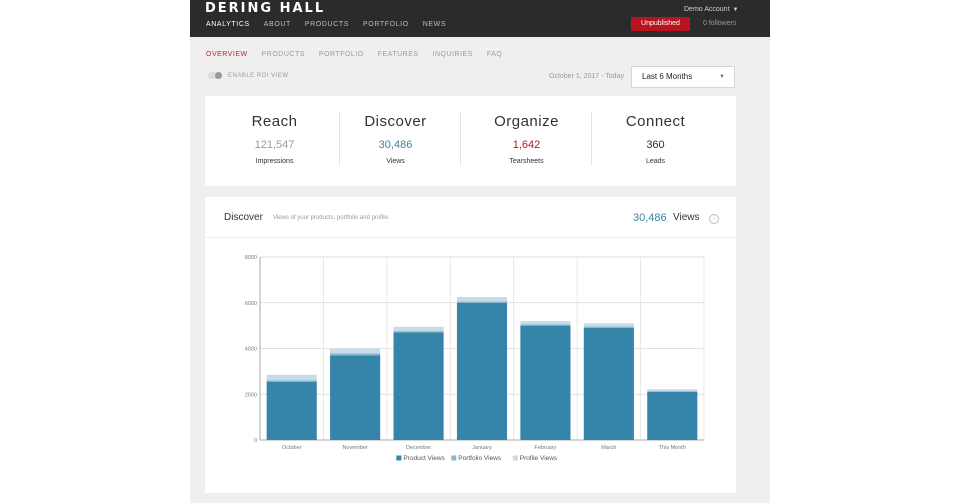 This screenshot has height=503, width=960. Describe the element at coordinates (608, 448) in the screenshot. I see `x-tick-label: March` at that location.